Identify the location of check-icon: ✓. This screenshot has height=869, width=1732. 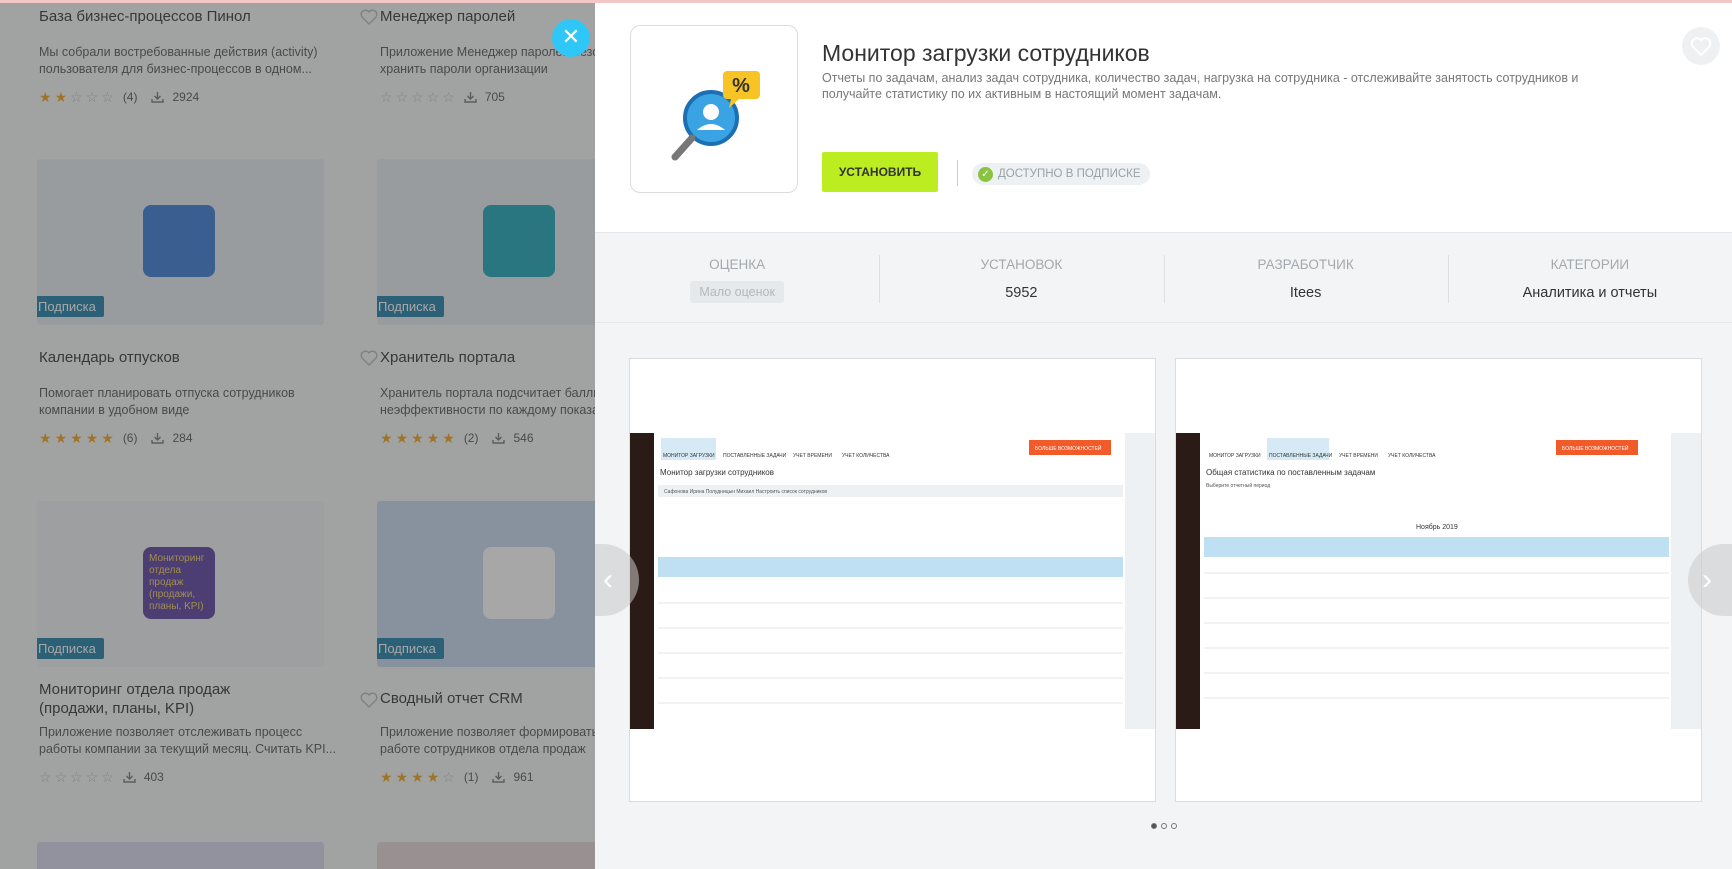
(985, 174).